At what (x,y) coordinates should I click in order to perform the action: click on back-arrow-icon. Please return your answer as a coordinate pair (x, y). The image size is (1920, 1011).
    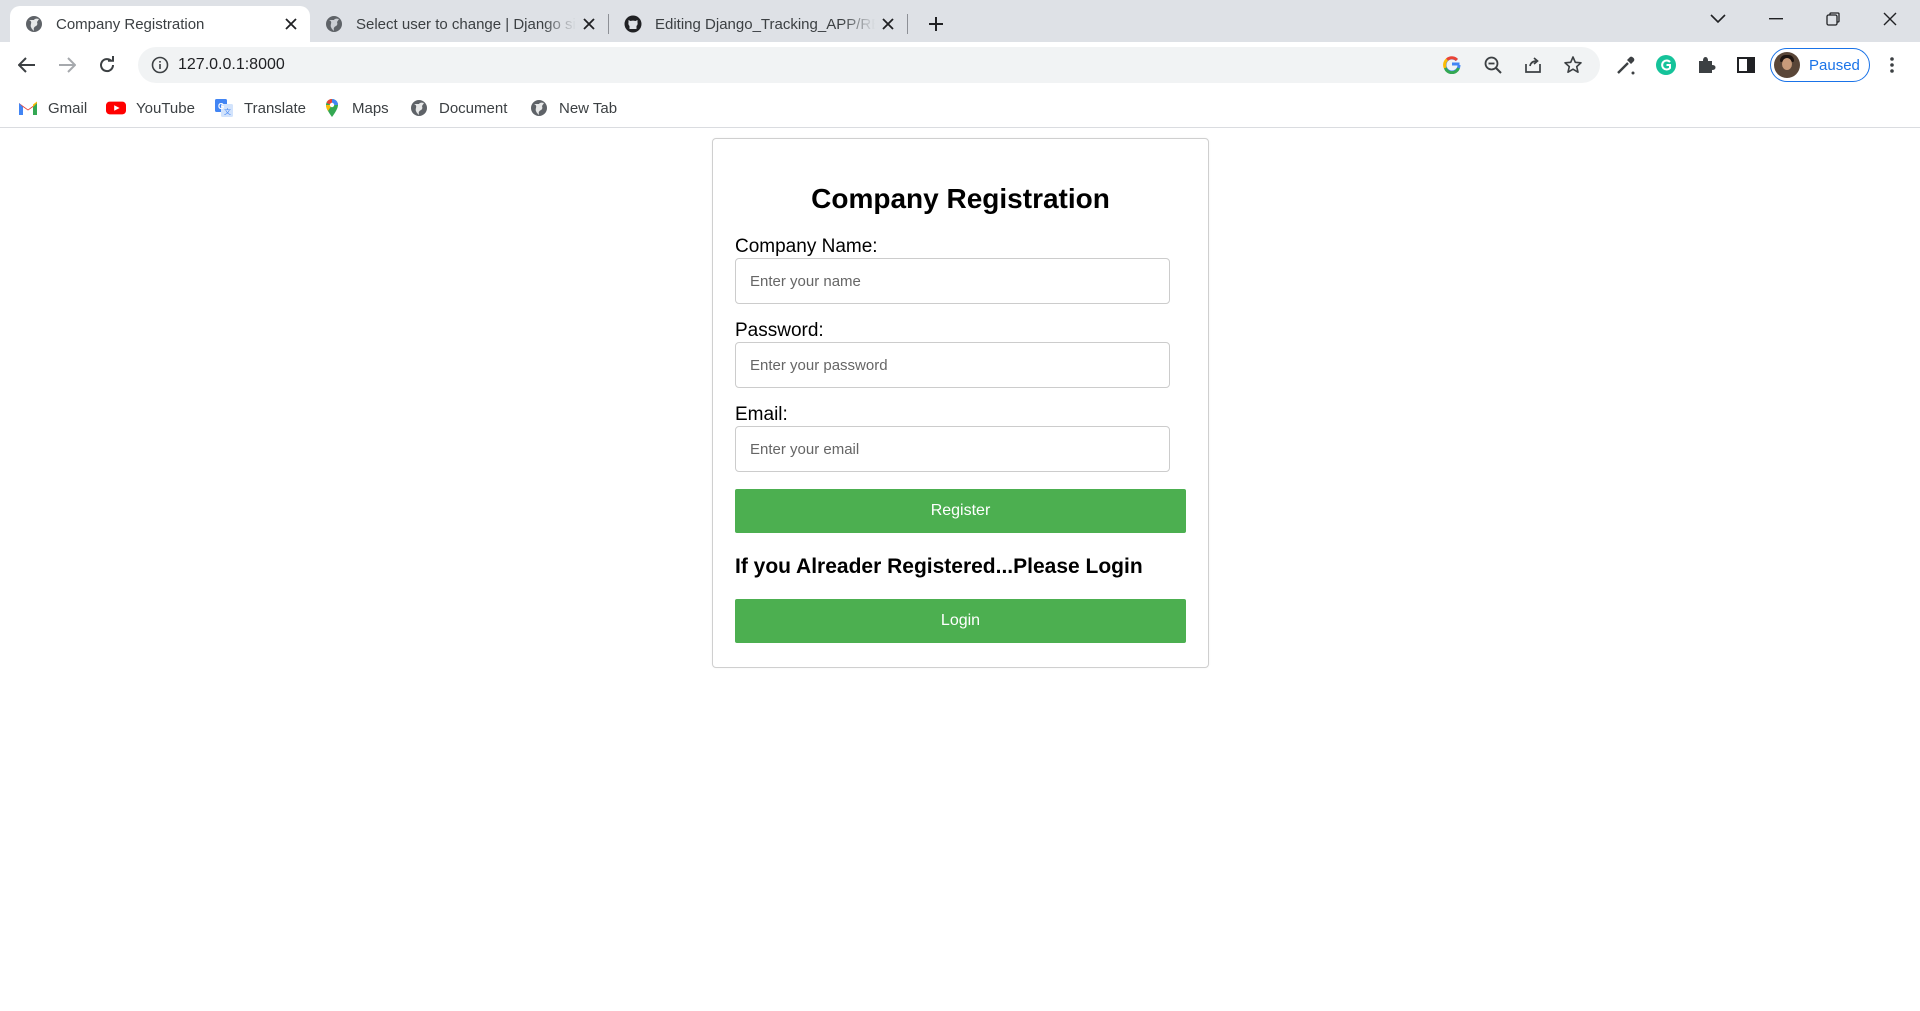
    Looking at the image, I should click on (26, 65).